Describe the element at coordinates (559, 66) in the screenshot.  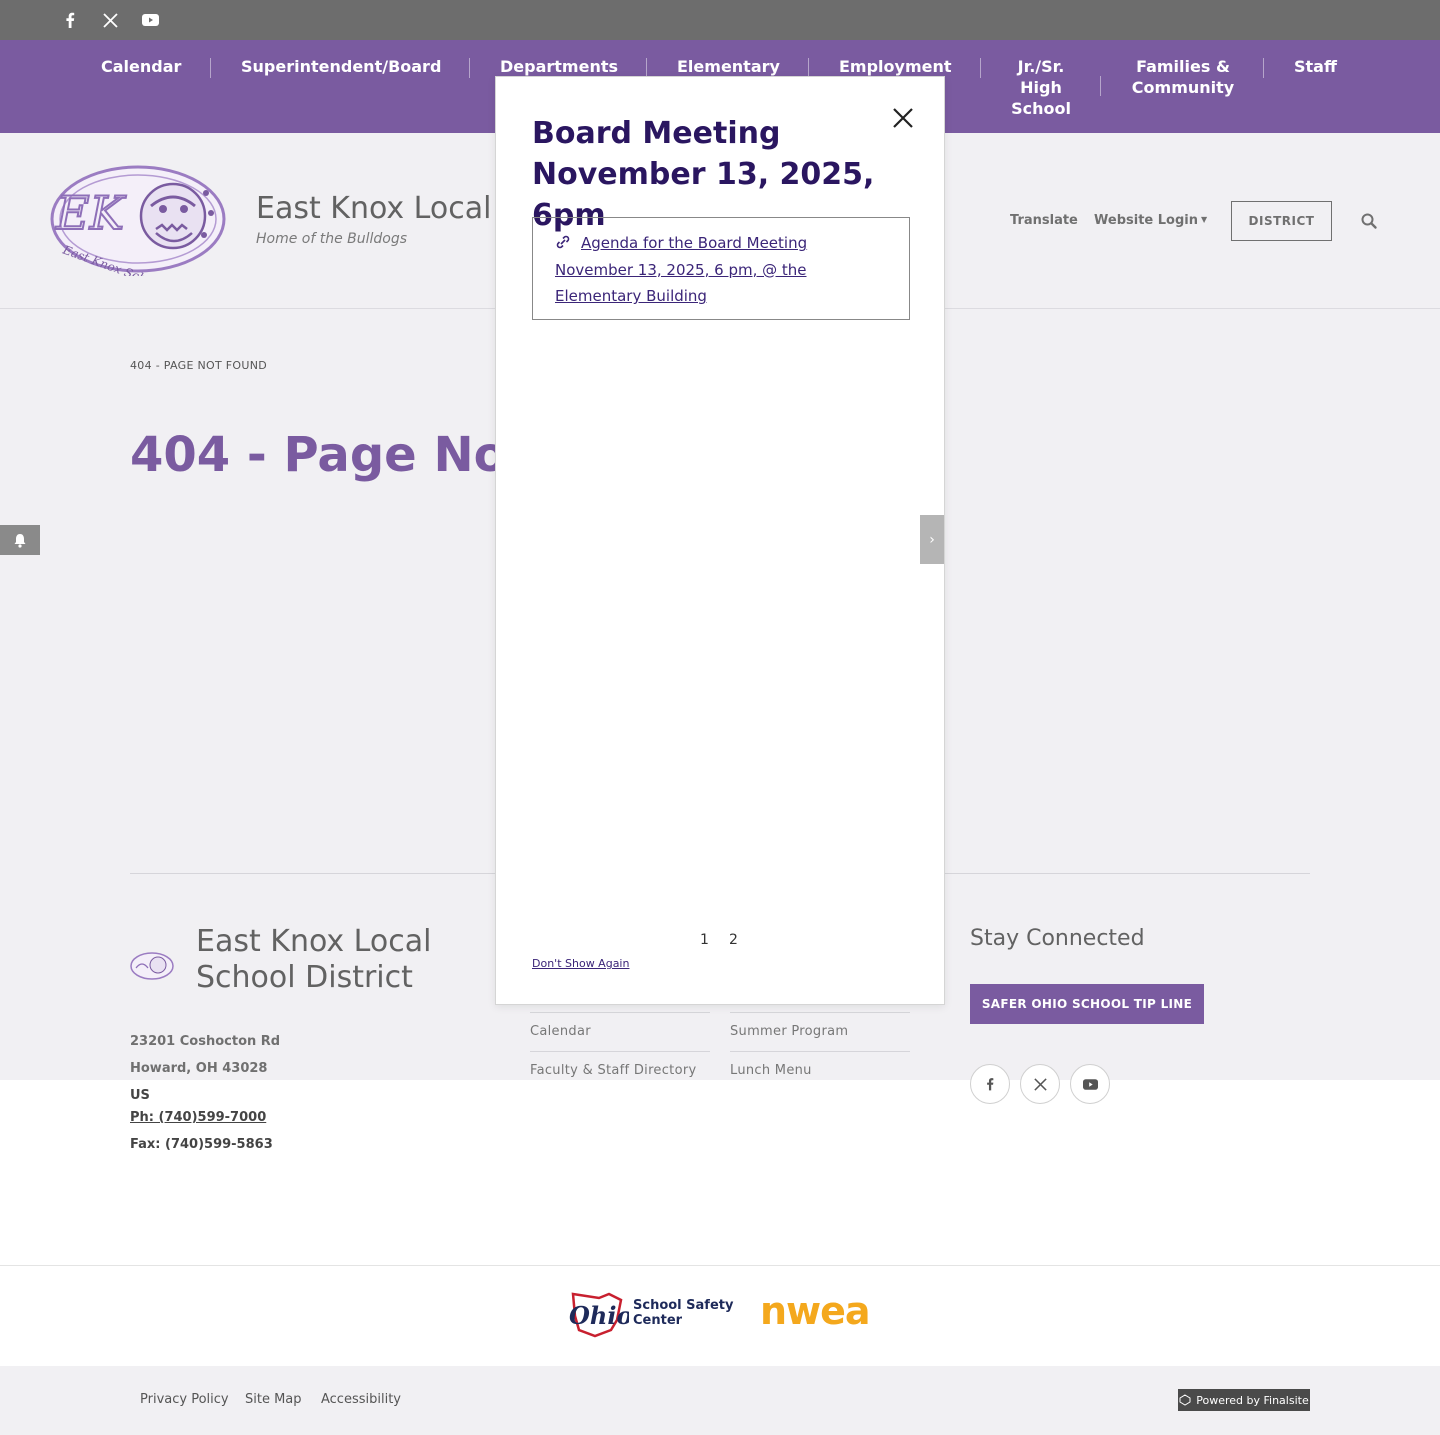
I see `nav-item-departments: Departments` at that location.